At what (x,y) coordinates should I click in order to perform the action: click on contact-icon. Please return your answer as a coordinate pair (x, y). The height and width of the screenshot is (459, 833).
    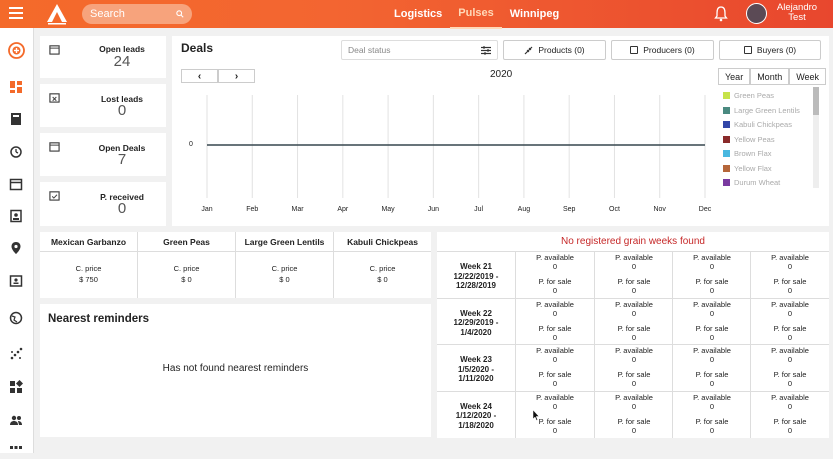
    Looking at the image, I should click on (747, 50).